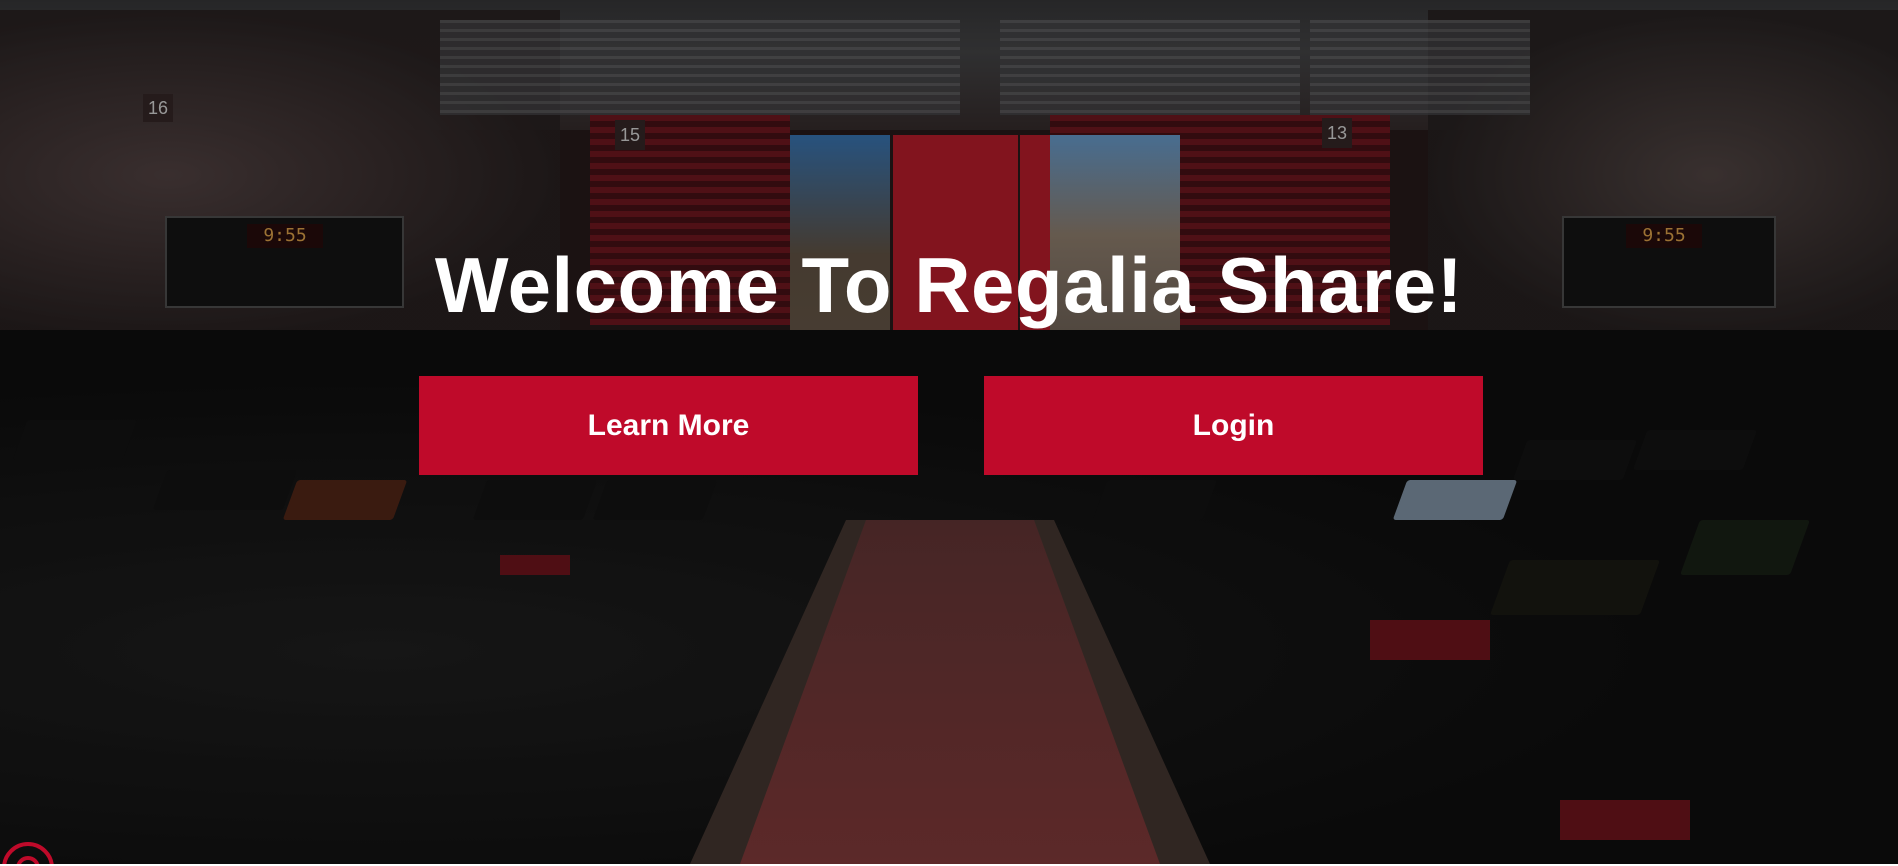 The width and height of the screenshot is (1898, 866). I want to click on login-button: Login, so click(1233, 425).